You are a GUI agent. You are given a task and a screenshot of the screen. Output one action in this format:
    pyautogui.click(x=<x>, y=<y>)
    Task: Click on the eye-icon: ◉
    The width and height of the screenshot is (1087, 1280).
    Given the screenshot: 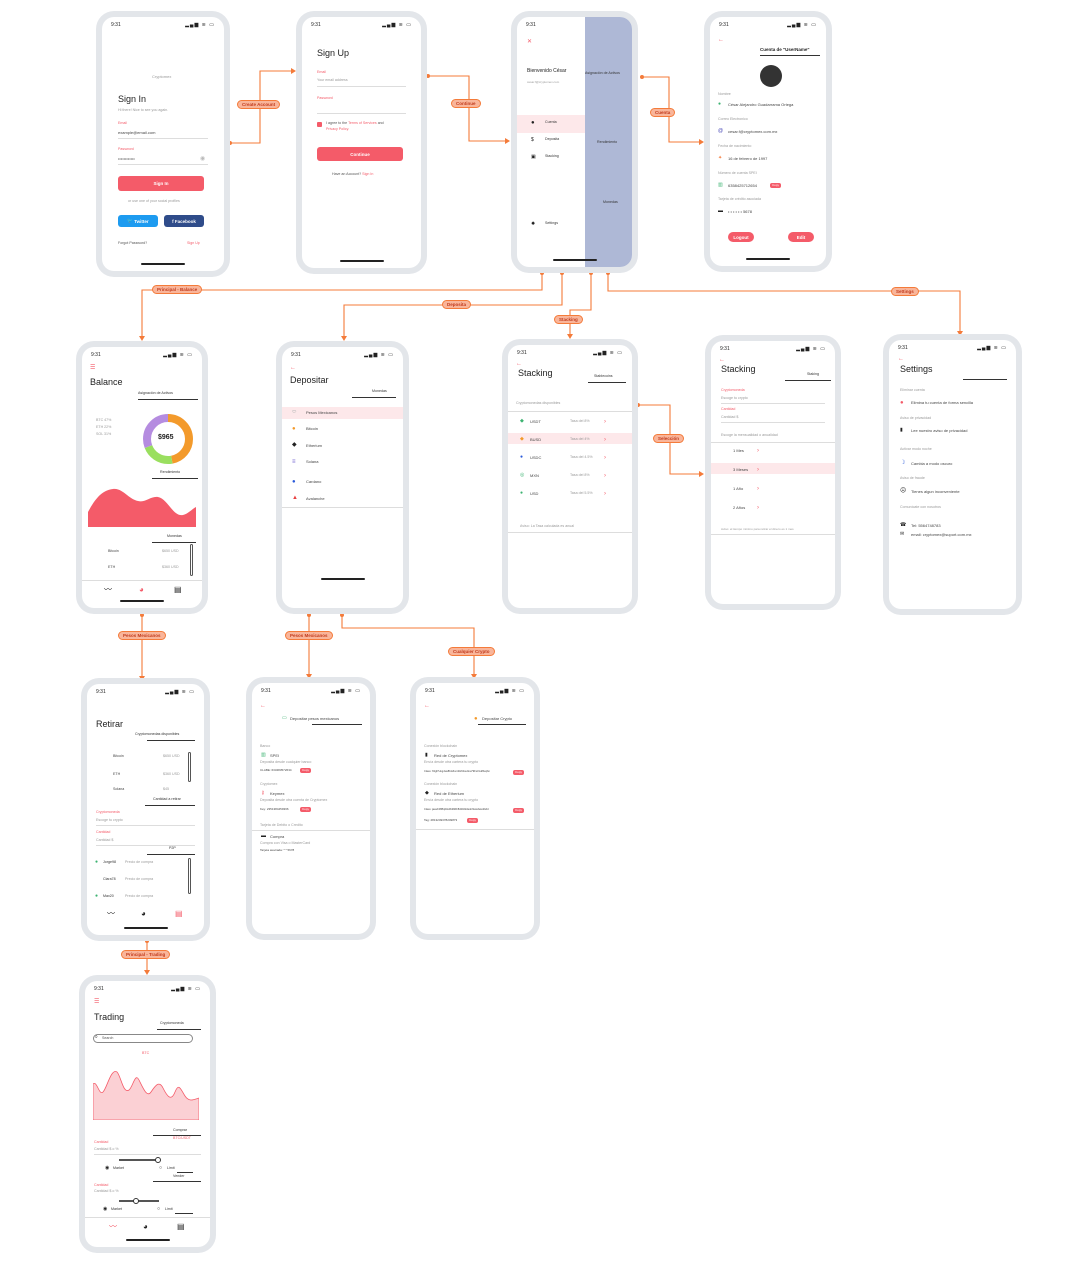 What is the action you would take?
    pyautogui.click(x=202, y=159)
    